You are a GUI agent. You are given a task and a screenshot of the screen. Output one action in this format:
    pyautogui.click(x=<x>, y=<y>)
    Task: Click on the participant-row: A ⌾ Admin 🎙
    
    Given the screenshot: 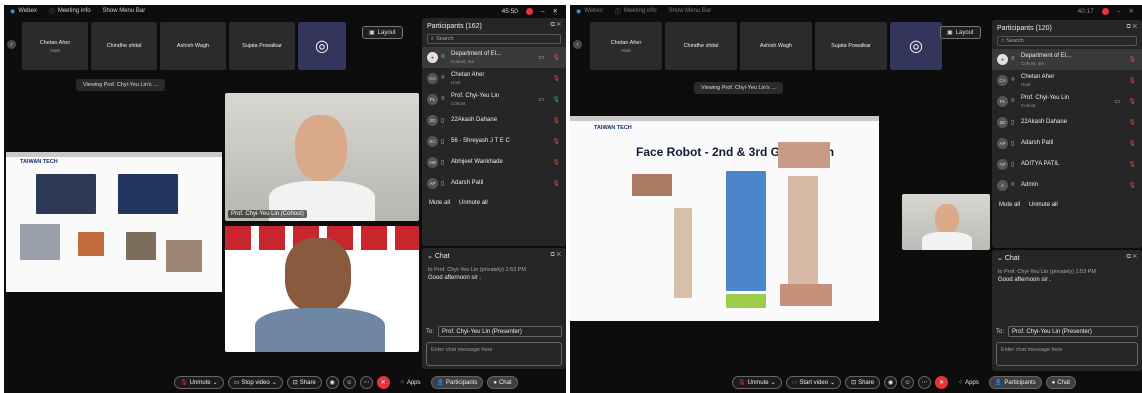 What is the action you would take?
    pyautogui.click(x=1067, y=185)
    